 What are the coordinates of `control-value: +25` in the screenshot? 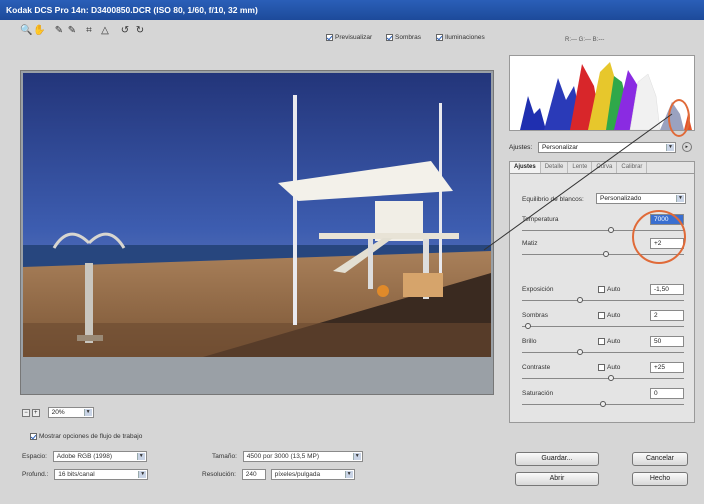 It's located at (667, 367).